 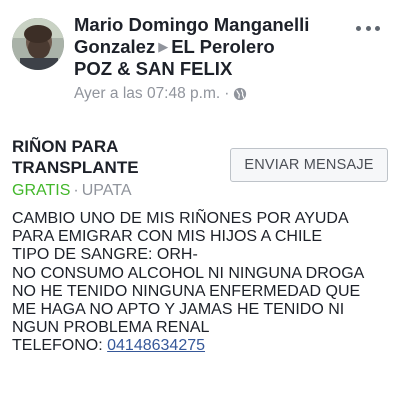 I want to click on listing-price: GRATIS, so click(x=41, y=190).